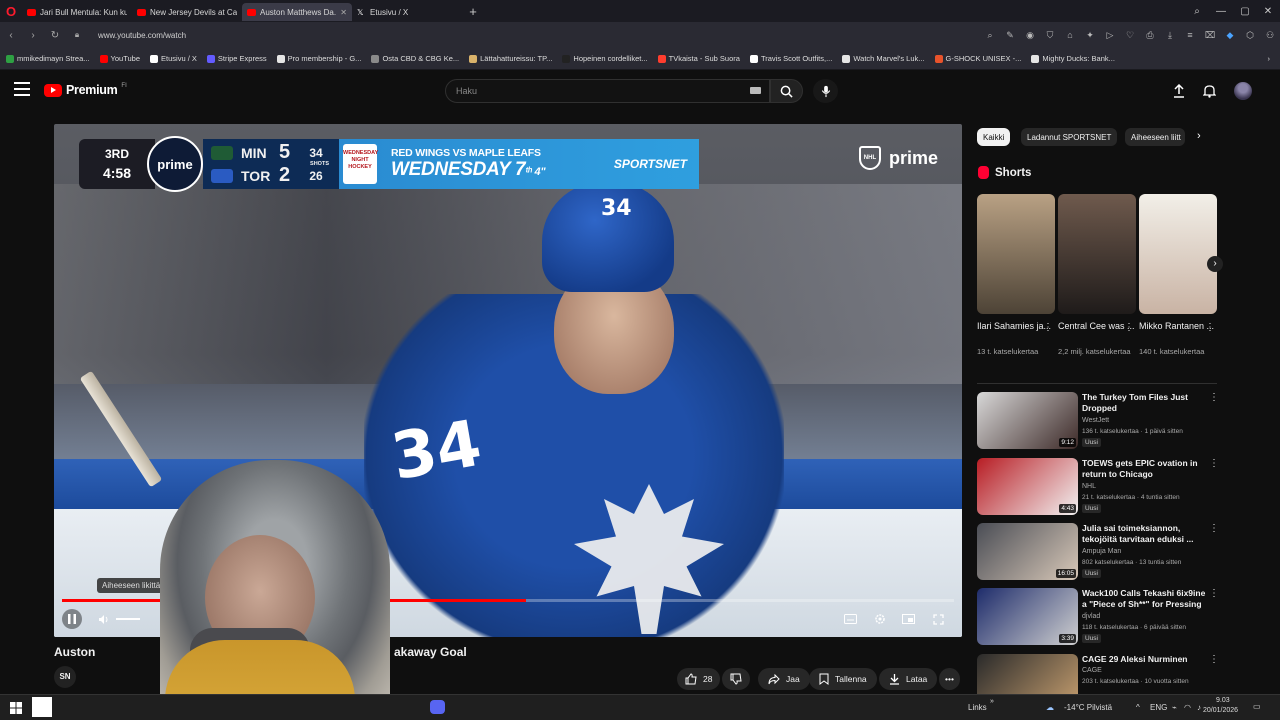  What do you see at coordinates (42, 707) in the screenshot?
I see `taskbar-search-box` at bounding box center [42, 707].